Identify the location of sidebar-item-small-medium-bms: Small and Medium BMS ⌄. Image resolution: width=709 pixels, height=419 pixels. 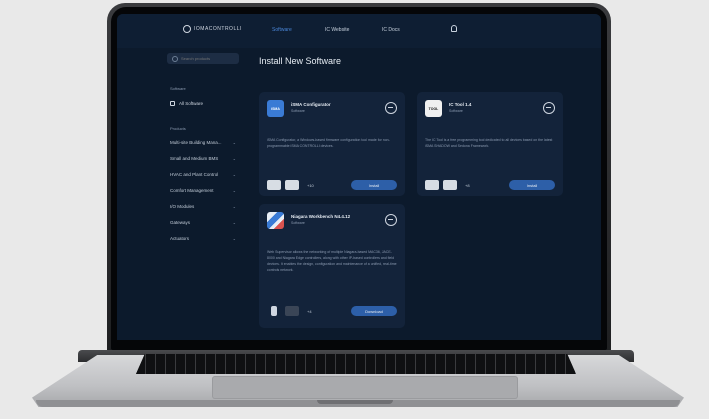
(203, 158).